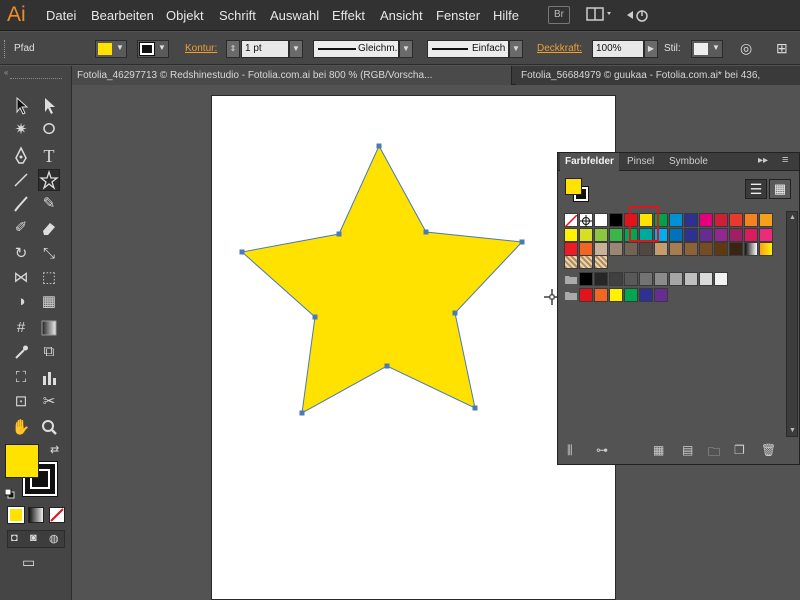 This screenshot has height=600, width=800. What do you see at coordinates (768, 450) in the screenshot?
I see `delete-swatch-icon: 🗑` at bounding box center [768, 450].